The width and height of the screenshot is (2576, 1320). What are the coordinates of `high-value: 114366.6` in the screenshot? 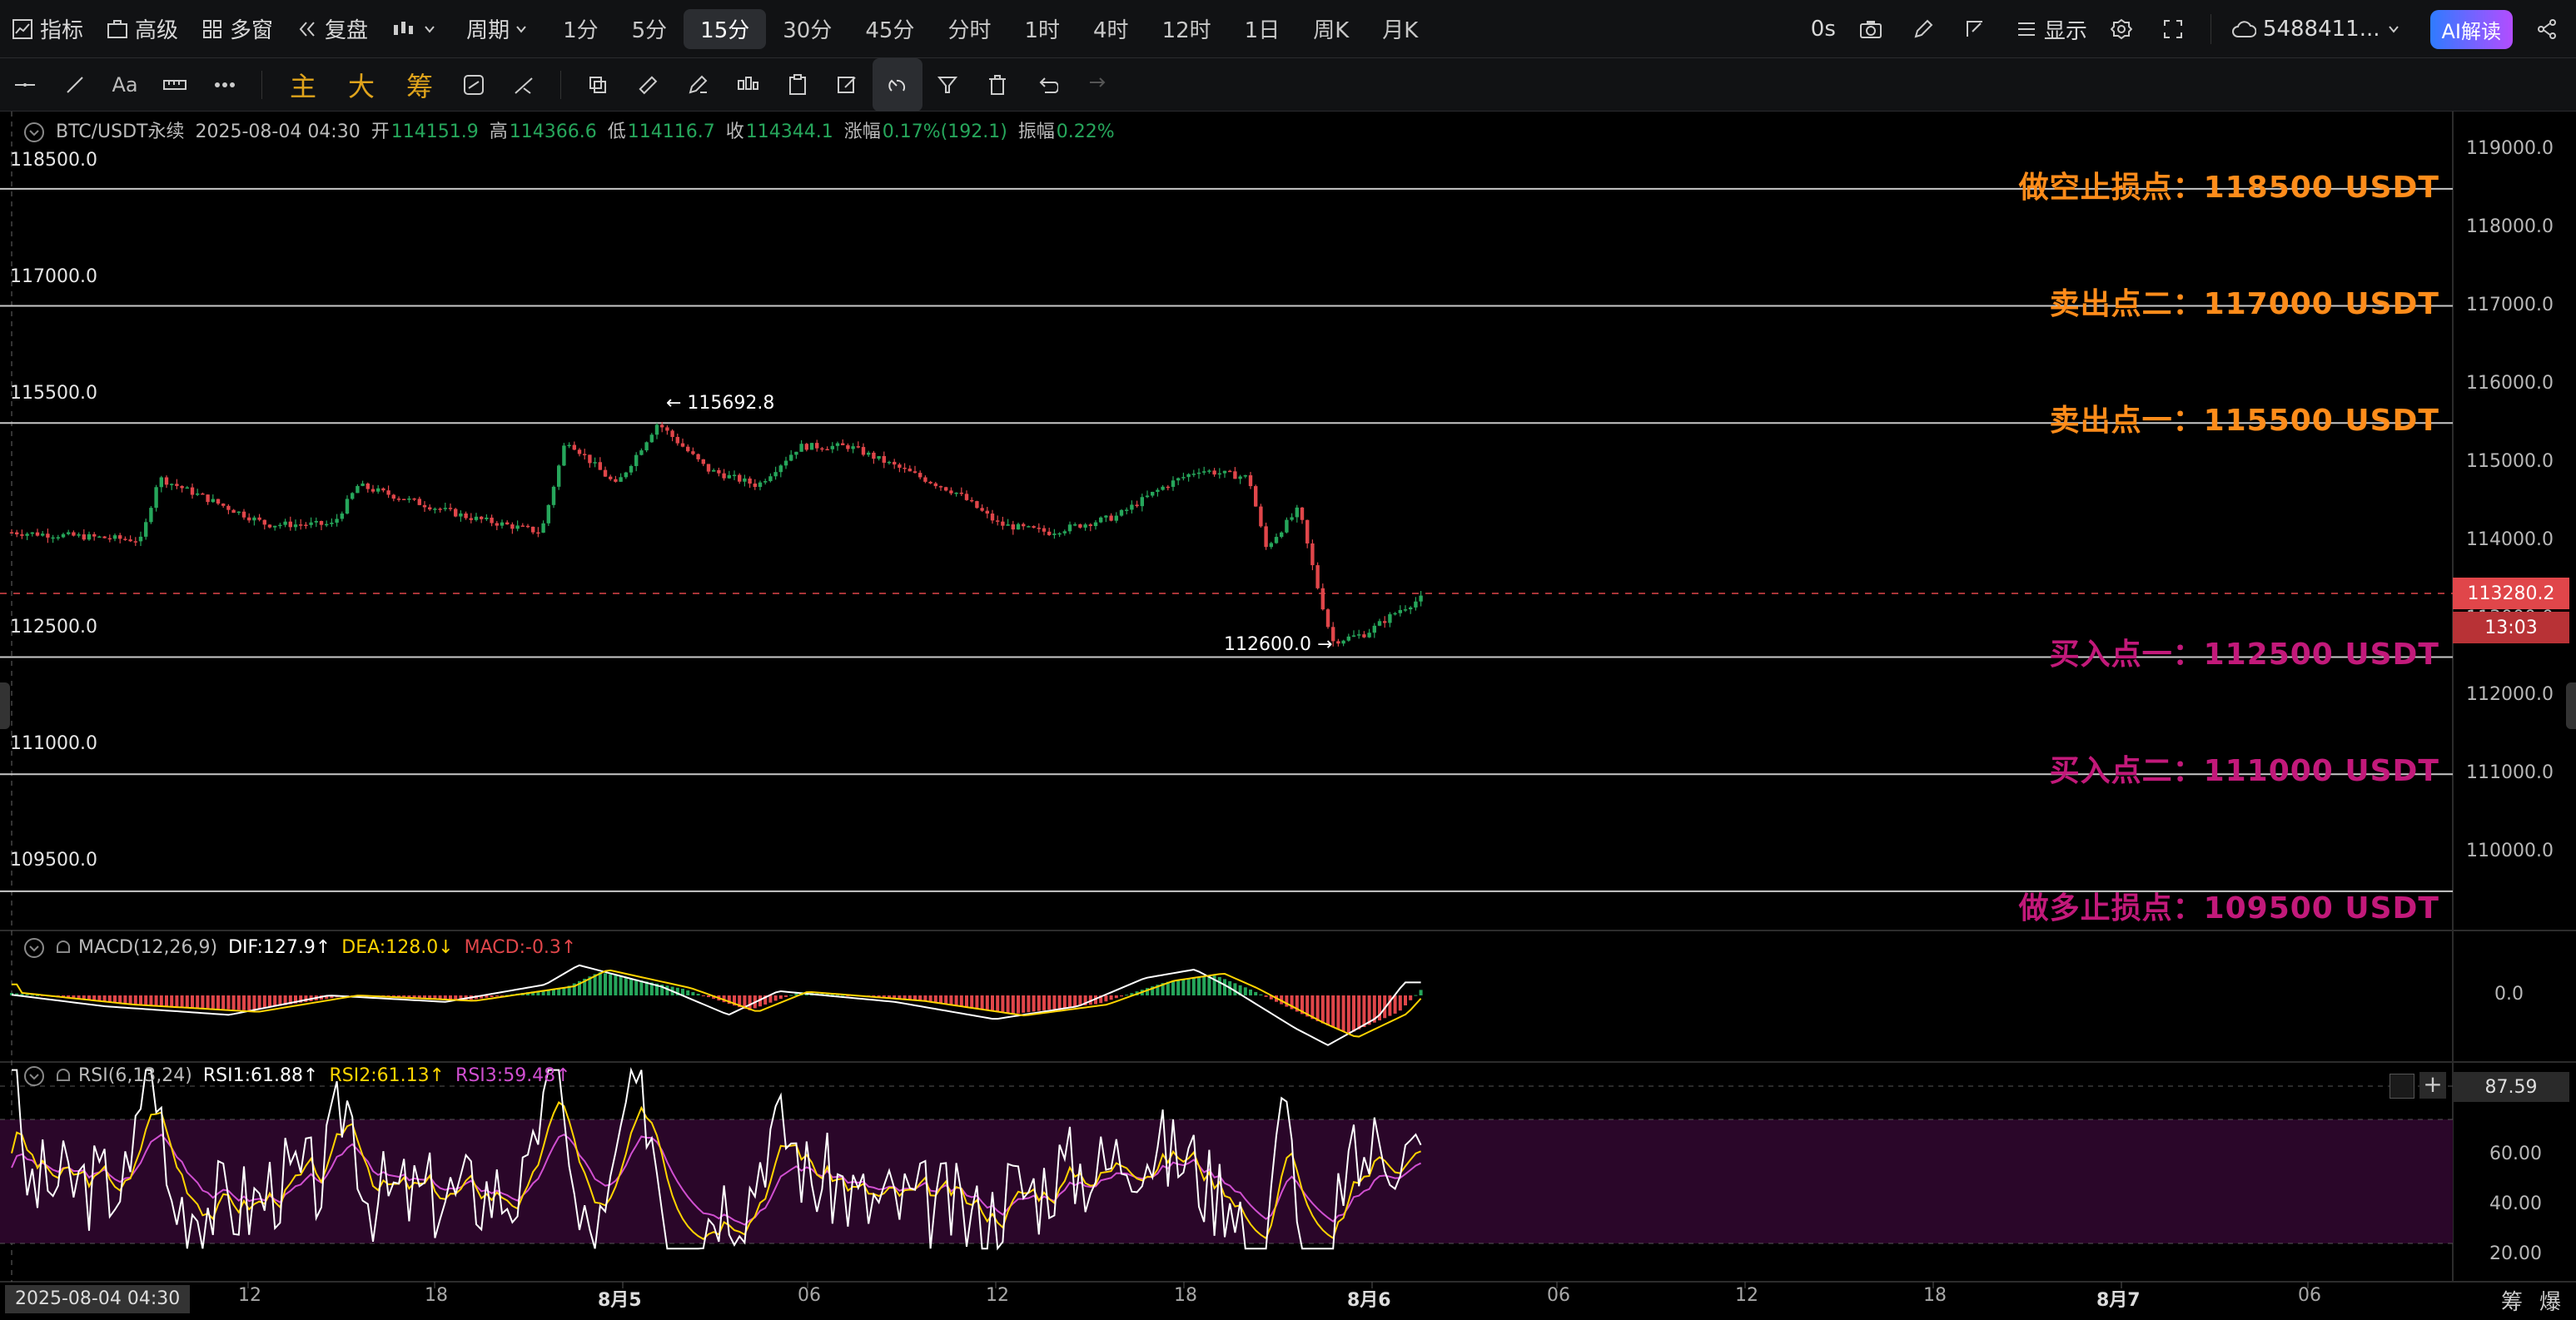 It's located at (553, 132).